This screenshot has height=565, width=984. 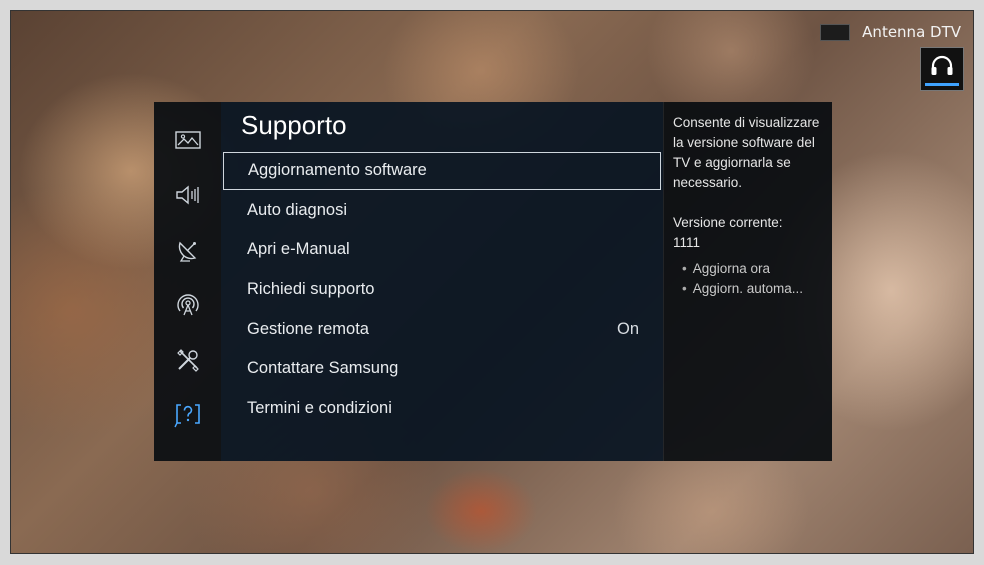 What do you see at coordinates (294, 125) in the screenshot?
I see `page-title: Supporto` at bounding box center [294, 125].